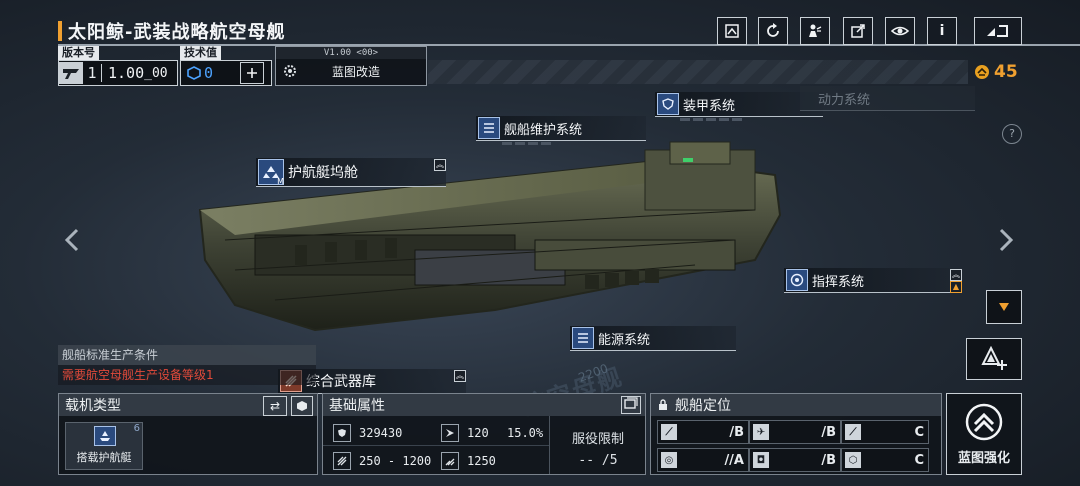 Image resolution: width=1080 pixels, height=486 pixels. I want to click on hotspot-command-label: 指挥系统, so click(838, 282).